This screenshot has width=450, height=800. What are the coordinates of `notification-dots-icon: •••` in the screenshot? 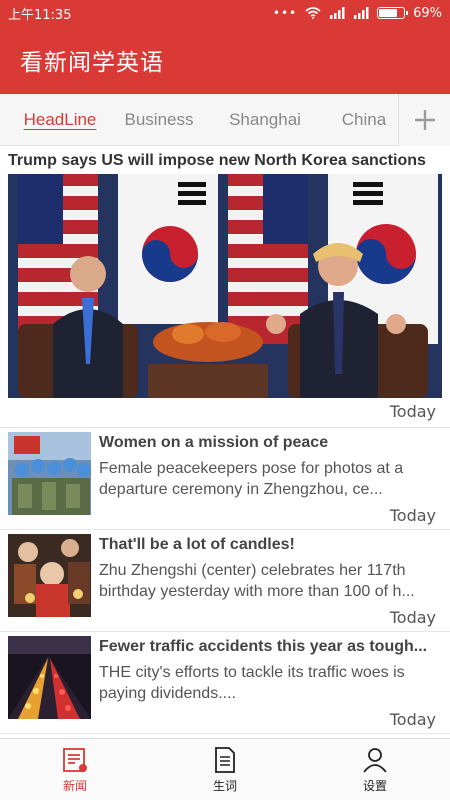 It's located at (285, 13).